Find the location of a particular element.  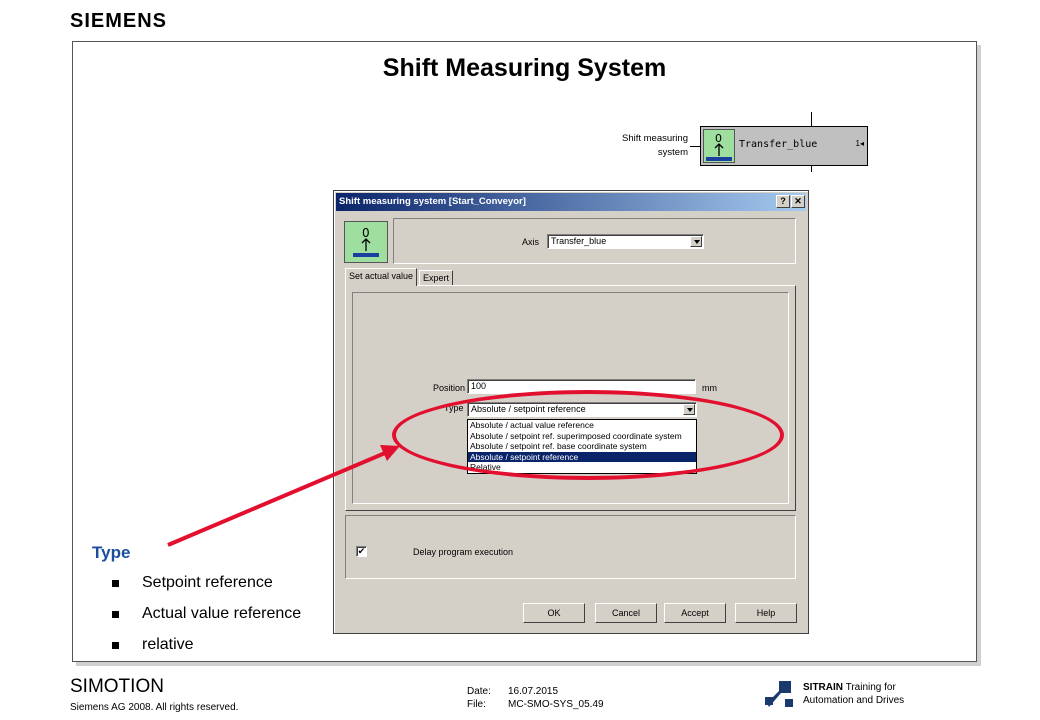

tab-set-actual-value: Set actual value is located at coordinates (381, 277).